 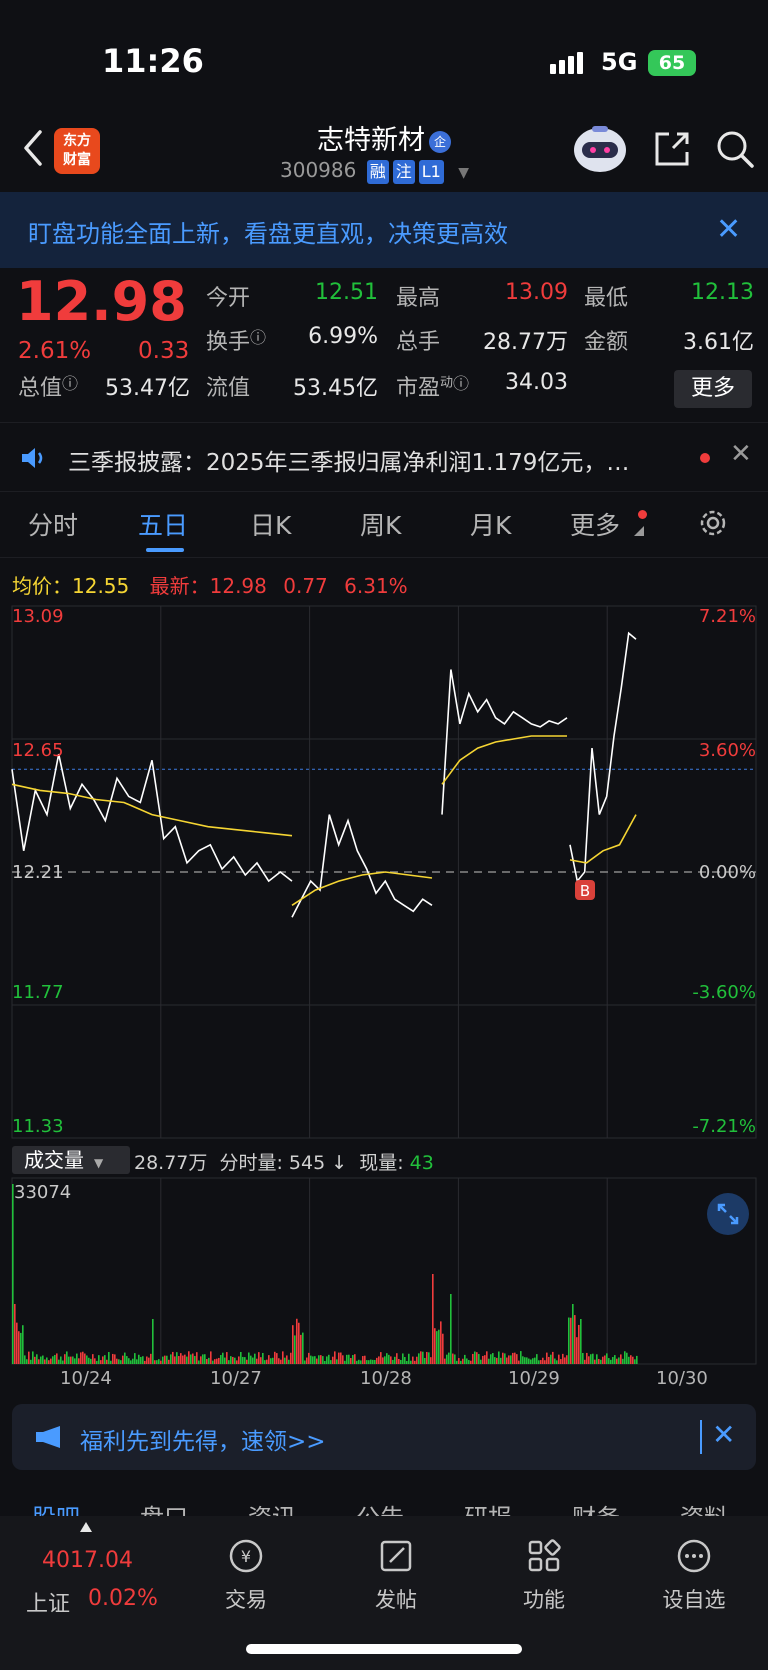 I want to click on expand-icon, so click(x=728, y=1214).